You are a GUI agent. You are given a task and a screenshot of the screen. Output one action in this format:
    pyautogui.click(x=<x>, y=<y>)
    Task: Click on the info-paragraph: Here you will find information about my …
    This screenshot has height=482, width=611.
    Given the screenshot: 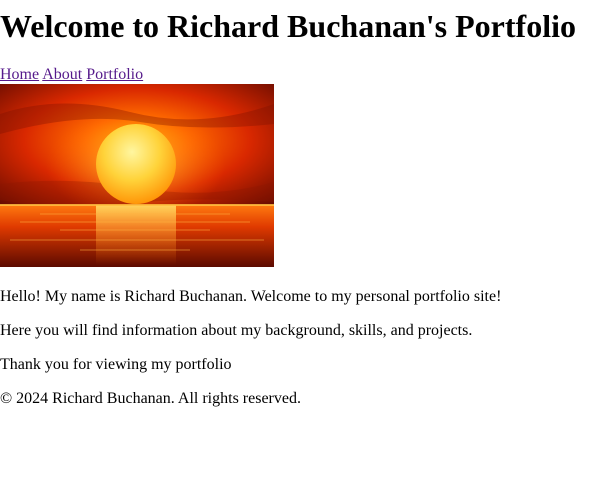 What is the action you would take?
    pyautogui.click(x=236, y=330)
    